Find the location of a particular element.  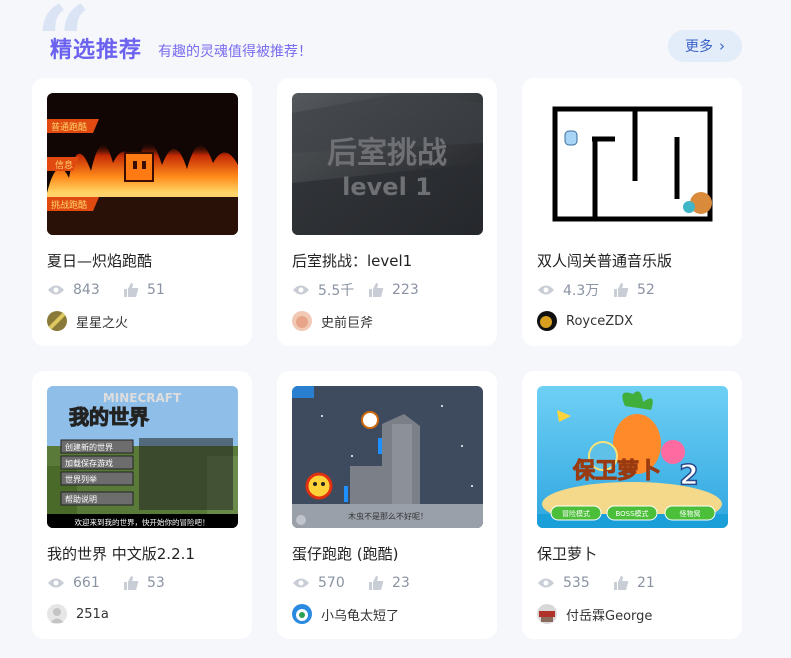

thumb-label: 欢迎来到我的世界，快开始你的冒险吧！ is located at coordinates (142, 522).